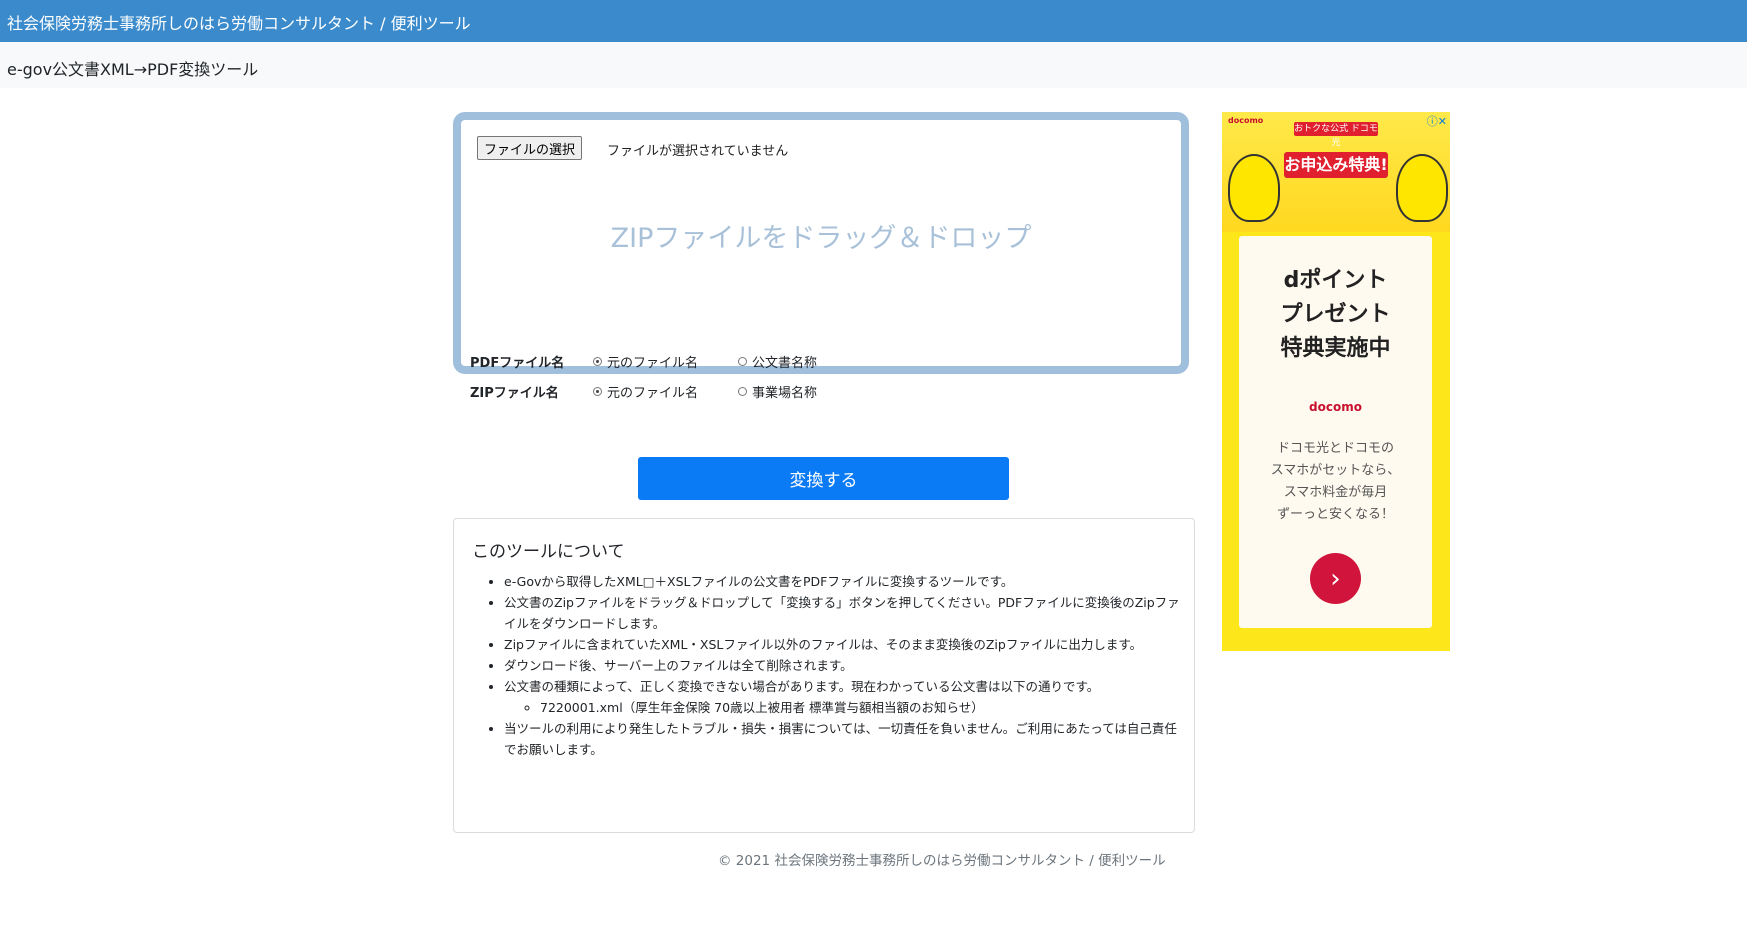  I want to click on pdf-filename-label: PDFファイル名, so click(517, 363).